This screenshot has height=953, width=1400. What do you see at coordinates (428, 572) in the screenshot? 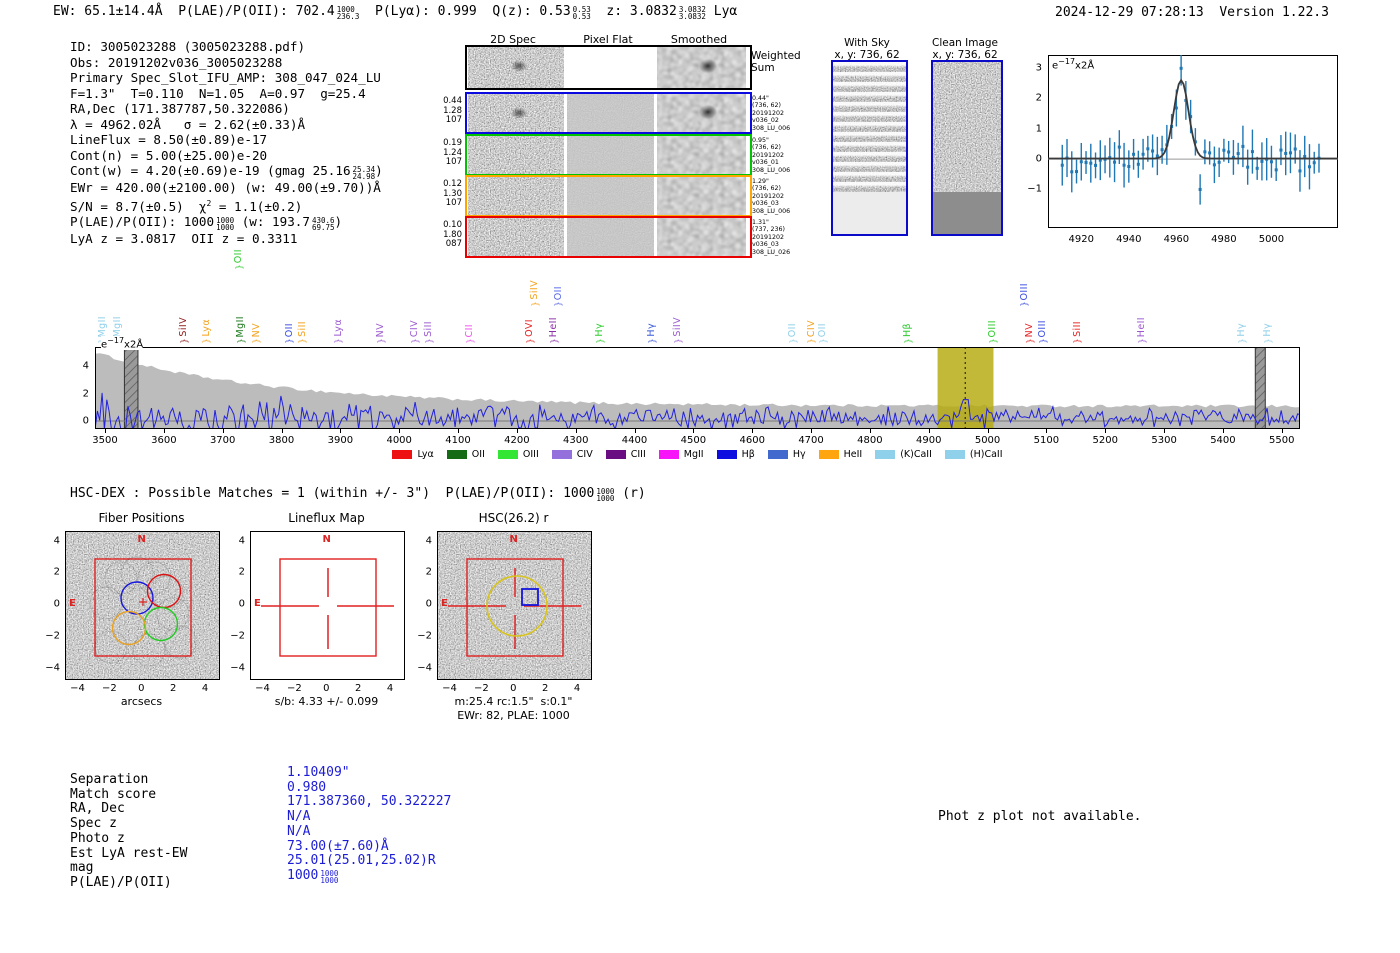
I see `y-tick-label: 2` at bounding box center [428, 572].